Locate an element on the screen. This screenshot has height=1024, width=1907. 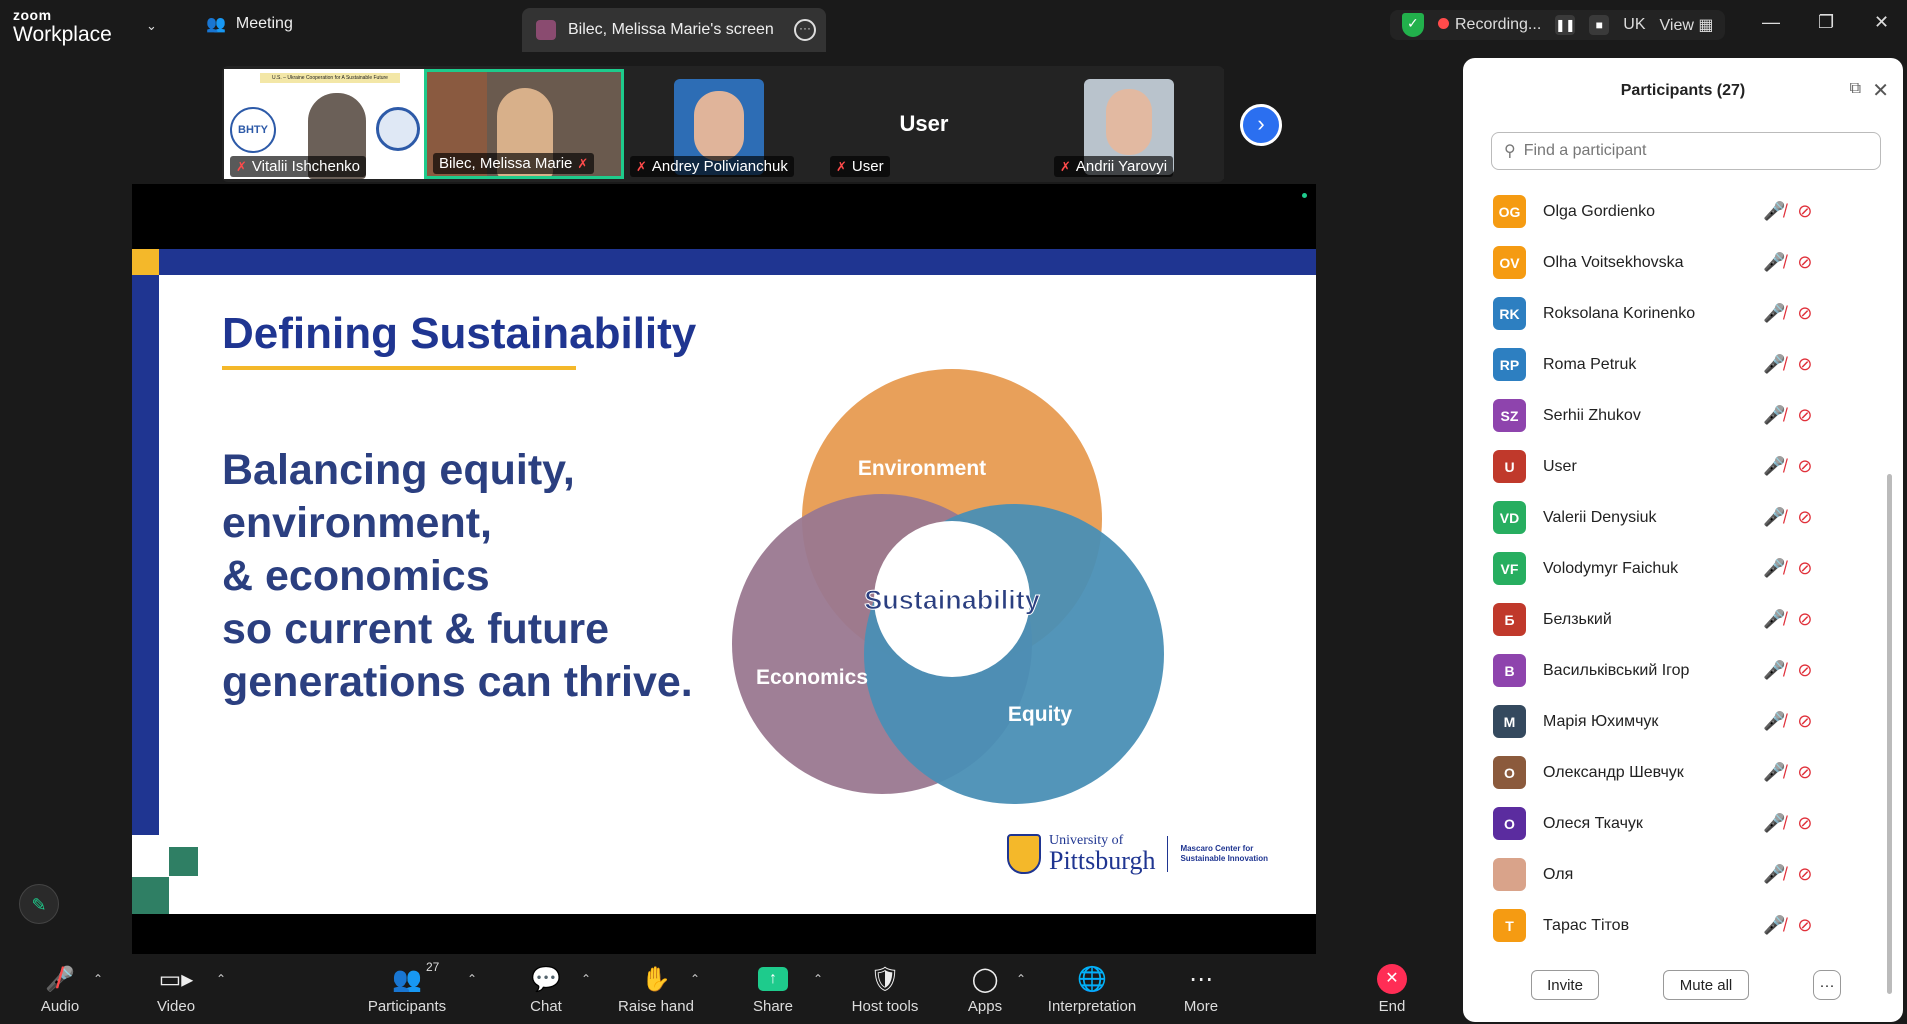
pause-recording-button: ❚❚ is located at coordinates (1565, 25).